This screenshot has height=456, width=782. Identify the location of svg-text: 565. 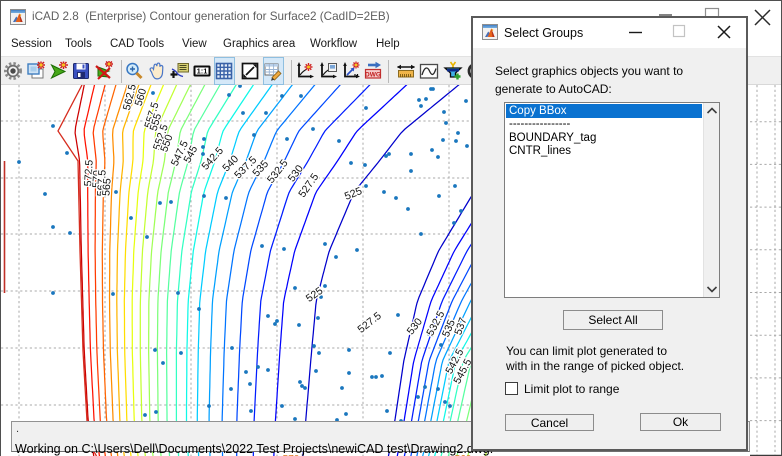
(106, 187).